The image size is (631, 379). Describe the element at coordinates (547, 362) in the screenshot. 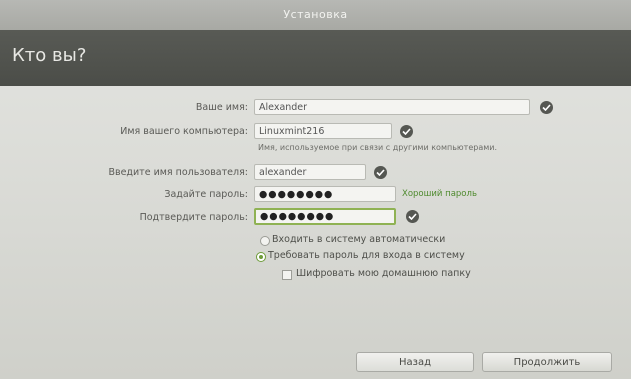

I see `continue-button: Продолжить` at that location.